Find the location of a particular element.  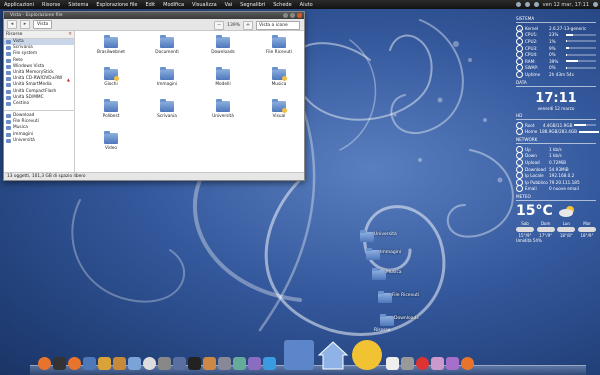

window-titlebar: Vista - Esplorazione file is located at coordinates (154, 15).